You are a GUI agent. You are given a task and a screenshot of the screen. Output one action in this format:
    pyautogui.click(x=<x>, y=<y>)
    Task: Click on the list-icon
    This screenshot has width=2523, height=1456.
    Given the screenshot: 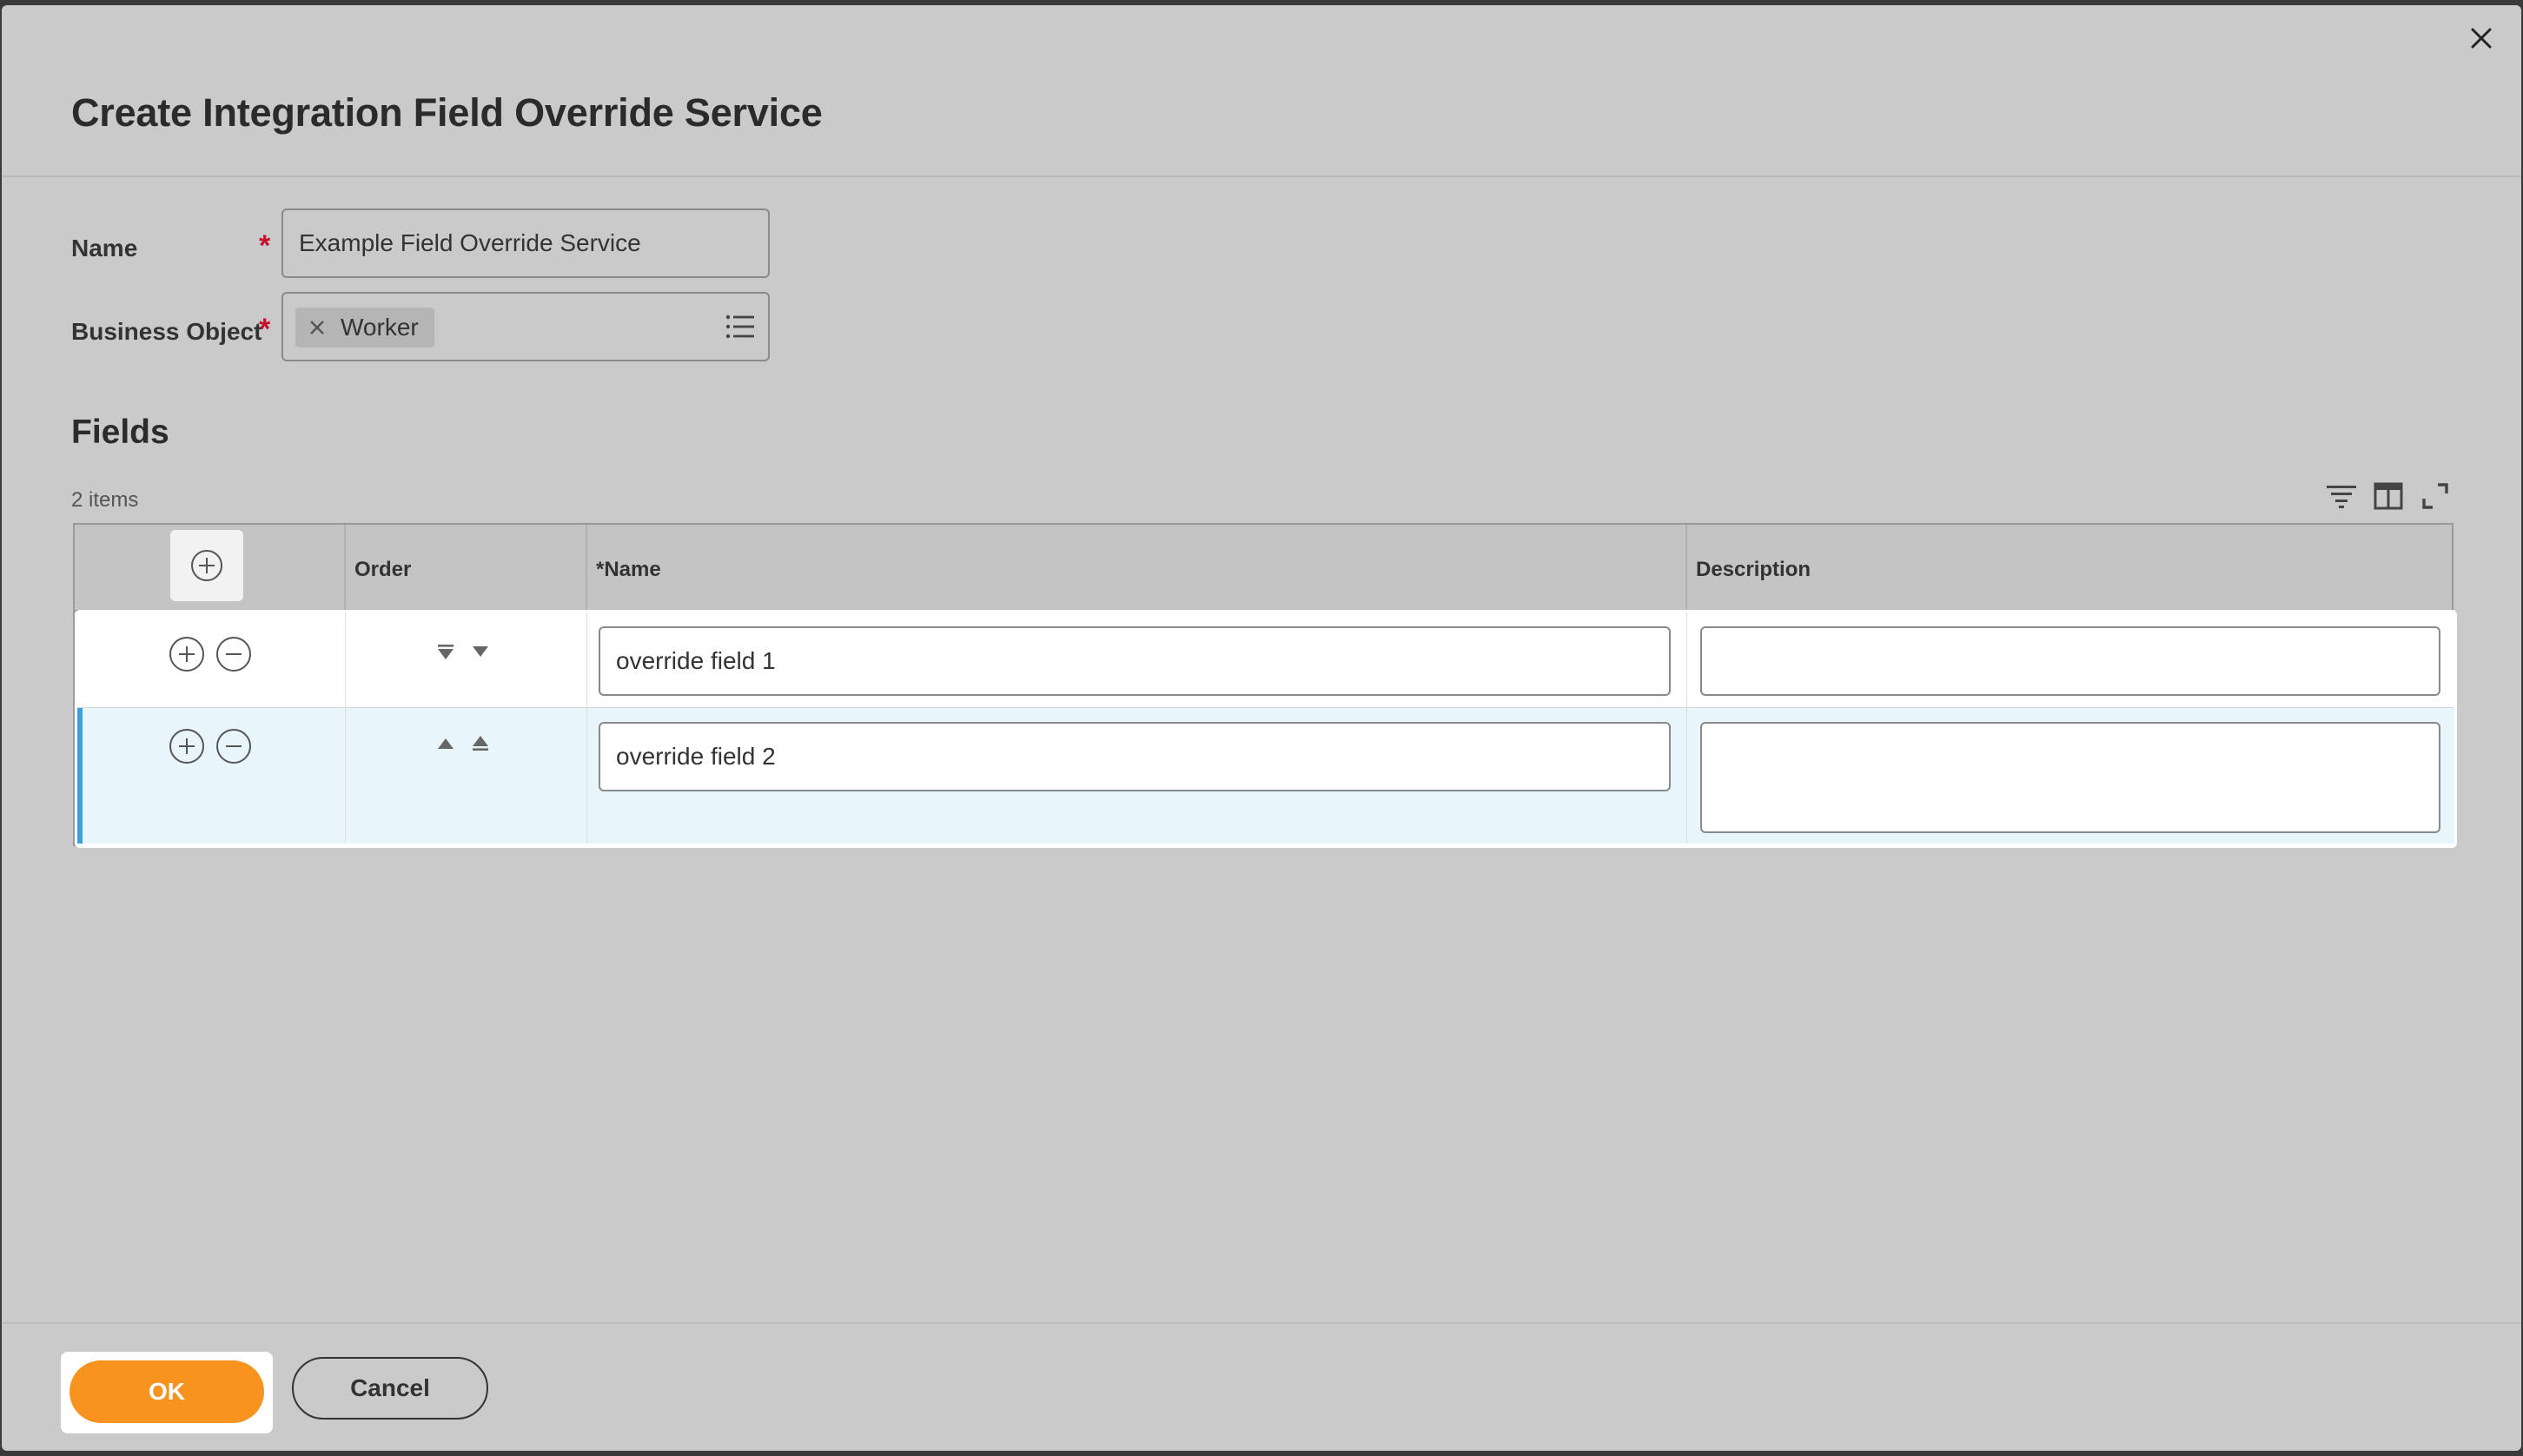 What is the action you would take?
    pyautogui.click(x=739, y=326)
    